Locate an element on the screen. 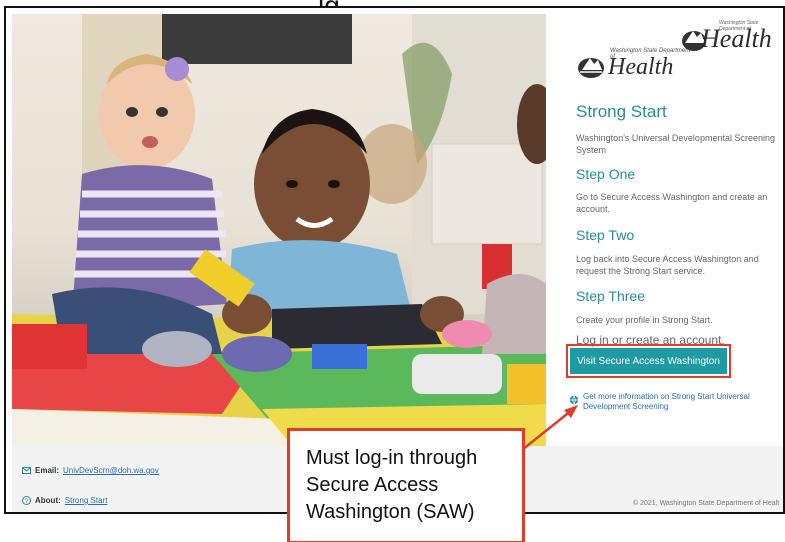  footer-doh-logo: Washington State Department of Health is located at coordinates (731, 37).